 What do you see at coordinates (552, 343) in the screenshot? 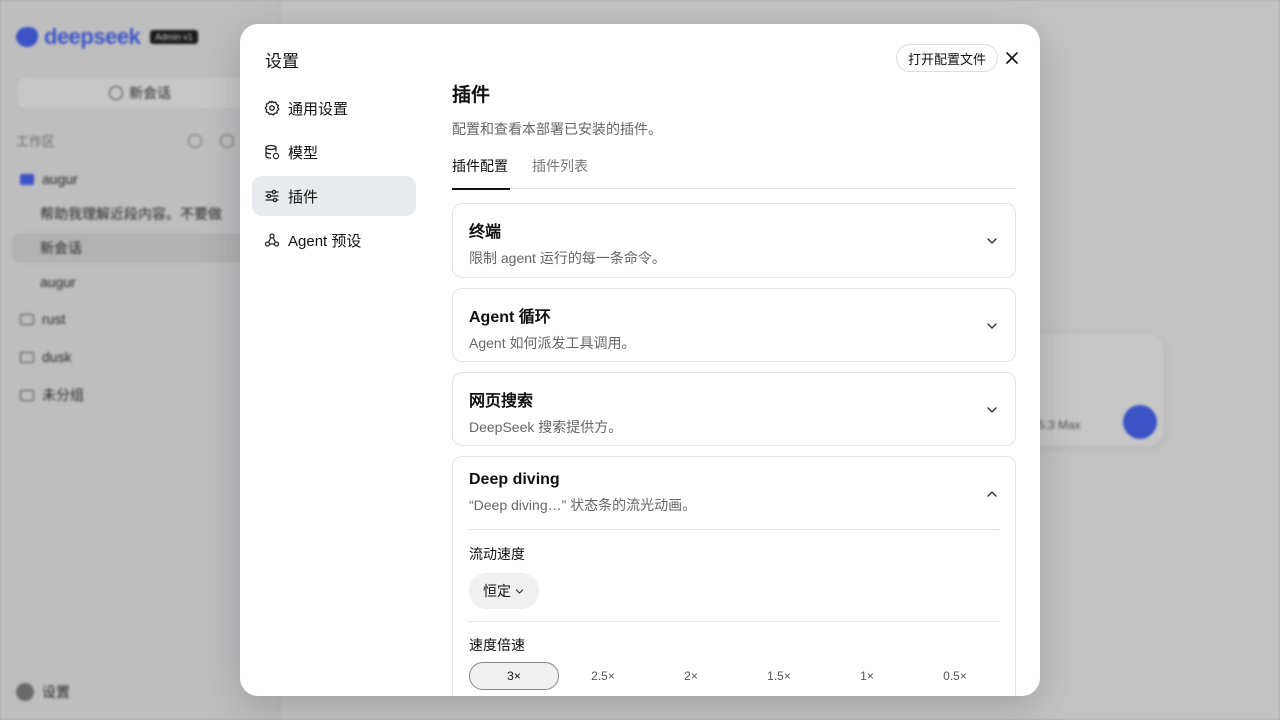
I see `panel-description: Agent 如何派发工具调用。` at bounding box center [552, 343].